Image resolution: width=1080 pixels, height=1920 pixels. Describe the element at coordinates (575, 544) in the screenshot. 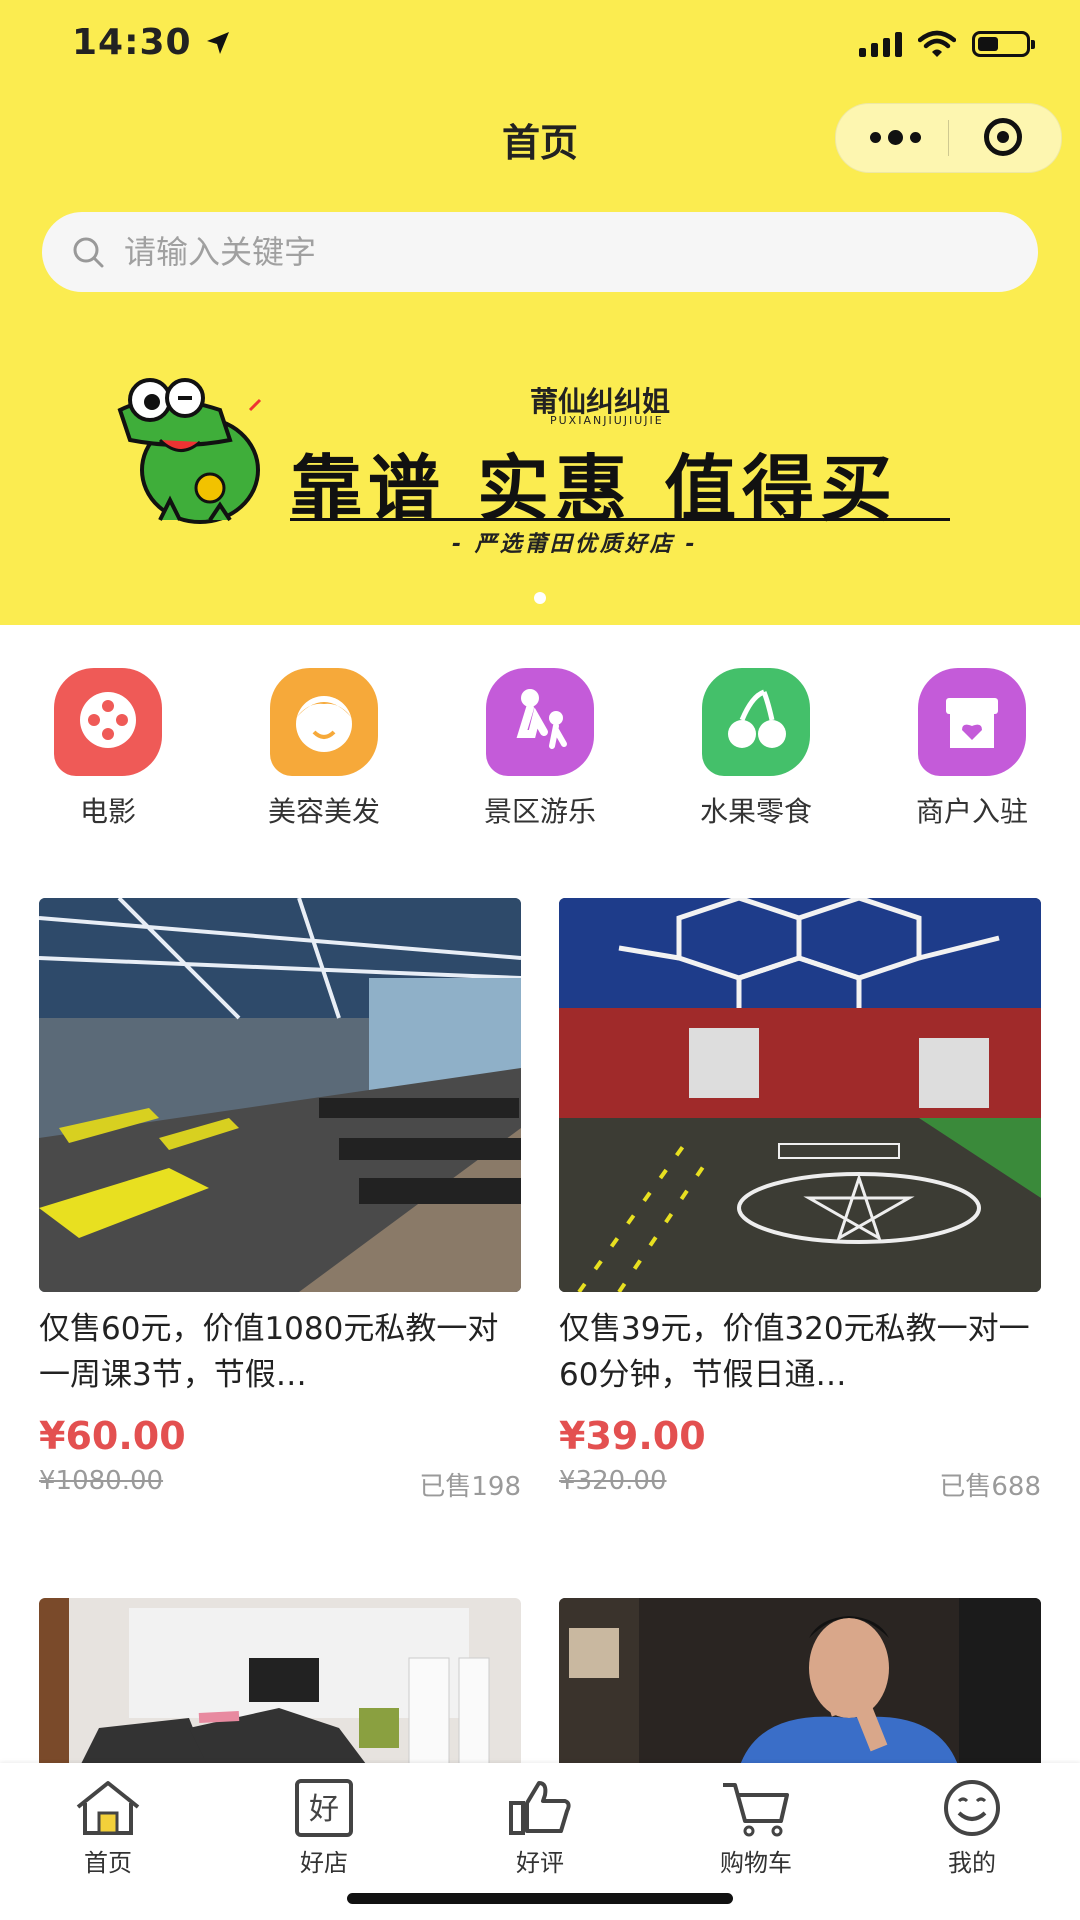

I see `banner-tagline: - 严选莆田优质好店 -` at that location.